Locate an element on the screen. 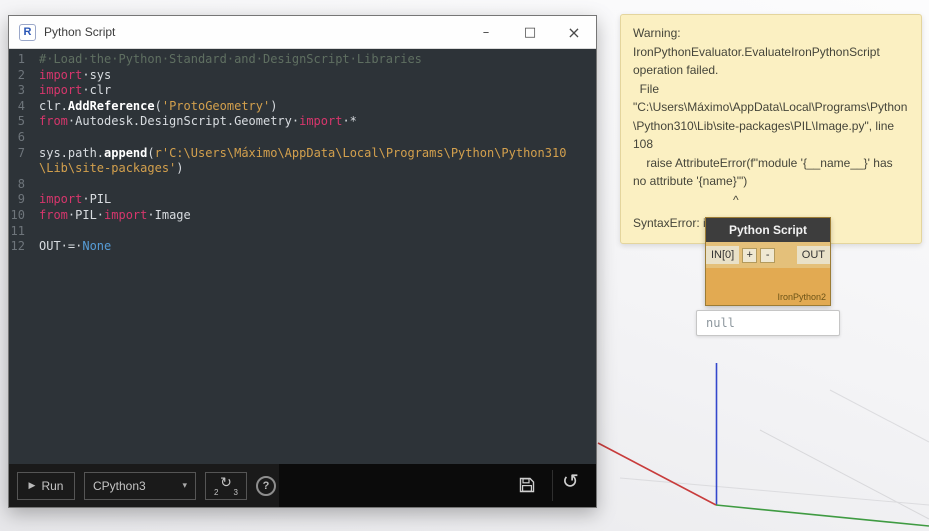 This screenshot has width=929, height=531. node-title: Python Script is located at coordinates (768, 230).